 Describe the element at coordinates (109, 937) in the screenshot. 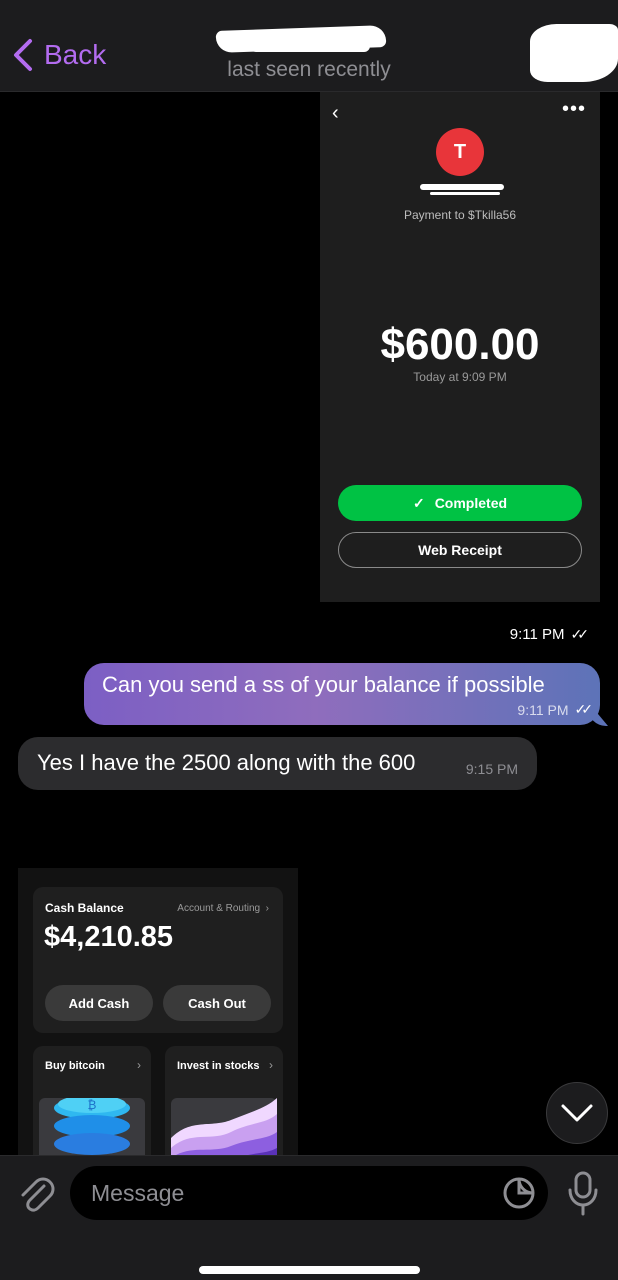

I see `cash-balance-amount: $4,210.85` at that location.